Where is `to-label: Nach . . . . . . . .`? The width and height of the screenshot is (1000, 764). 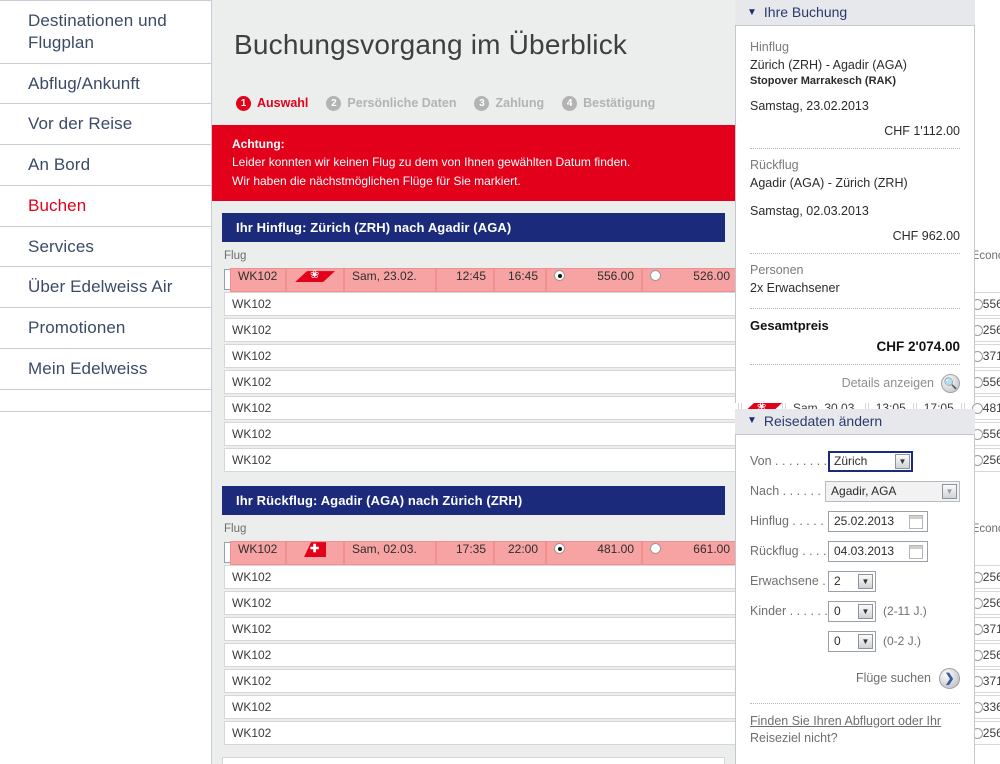 to-label: Nach . . . . . . . . is located at coordinates (787, 491).